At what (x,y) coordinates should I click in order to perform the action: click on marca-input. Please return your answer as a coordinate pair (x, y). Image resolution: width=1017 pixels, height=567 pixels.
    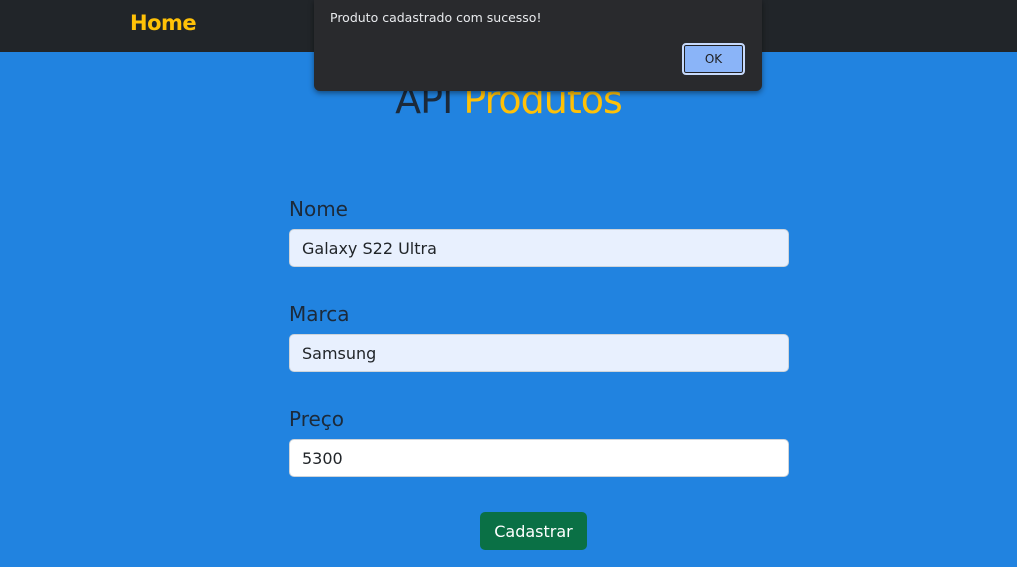
    Looking at the image, I should click on (539, 353).